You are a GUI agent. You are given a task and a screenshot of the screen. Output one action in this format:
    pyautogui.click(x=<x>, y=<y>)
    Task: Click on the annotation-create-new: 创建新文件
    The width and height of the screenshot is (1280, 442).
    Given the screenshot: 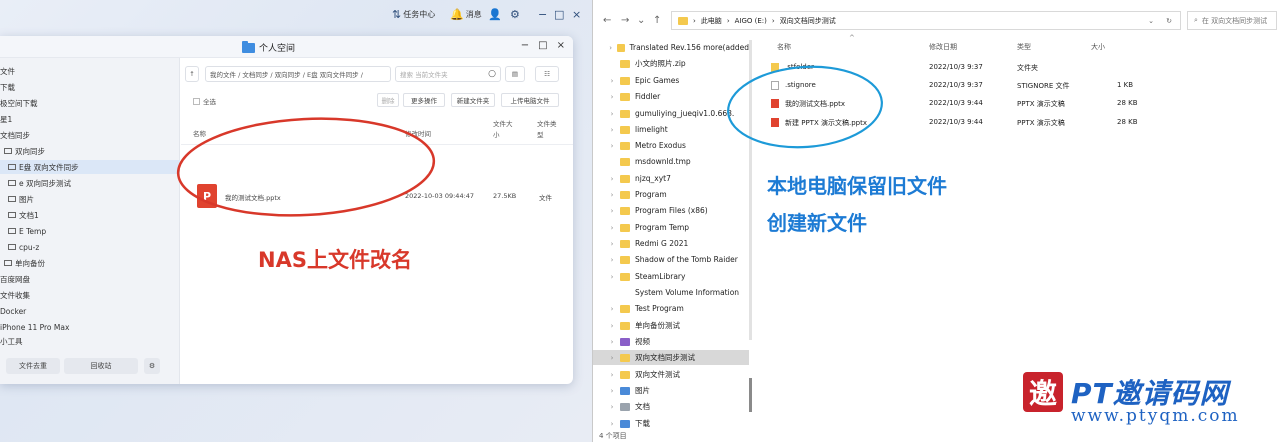 What is the action you would take?
    pyautogui.click(x=817, y=223)
    